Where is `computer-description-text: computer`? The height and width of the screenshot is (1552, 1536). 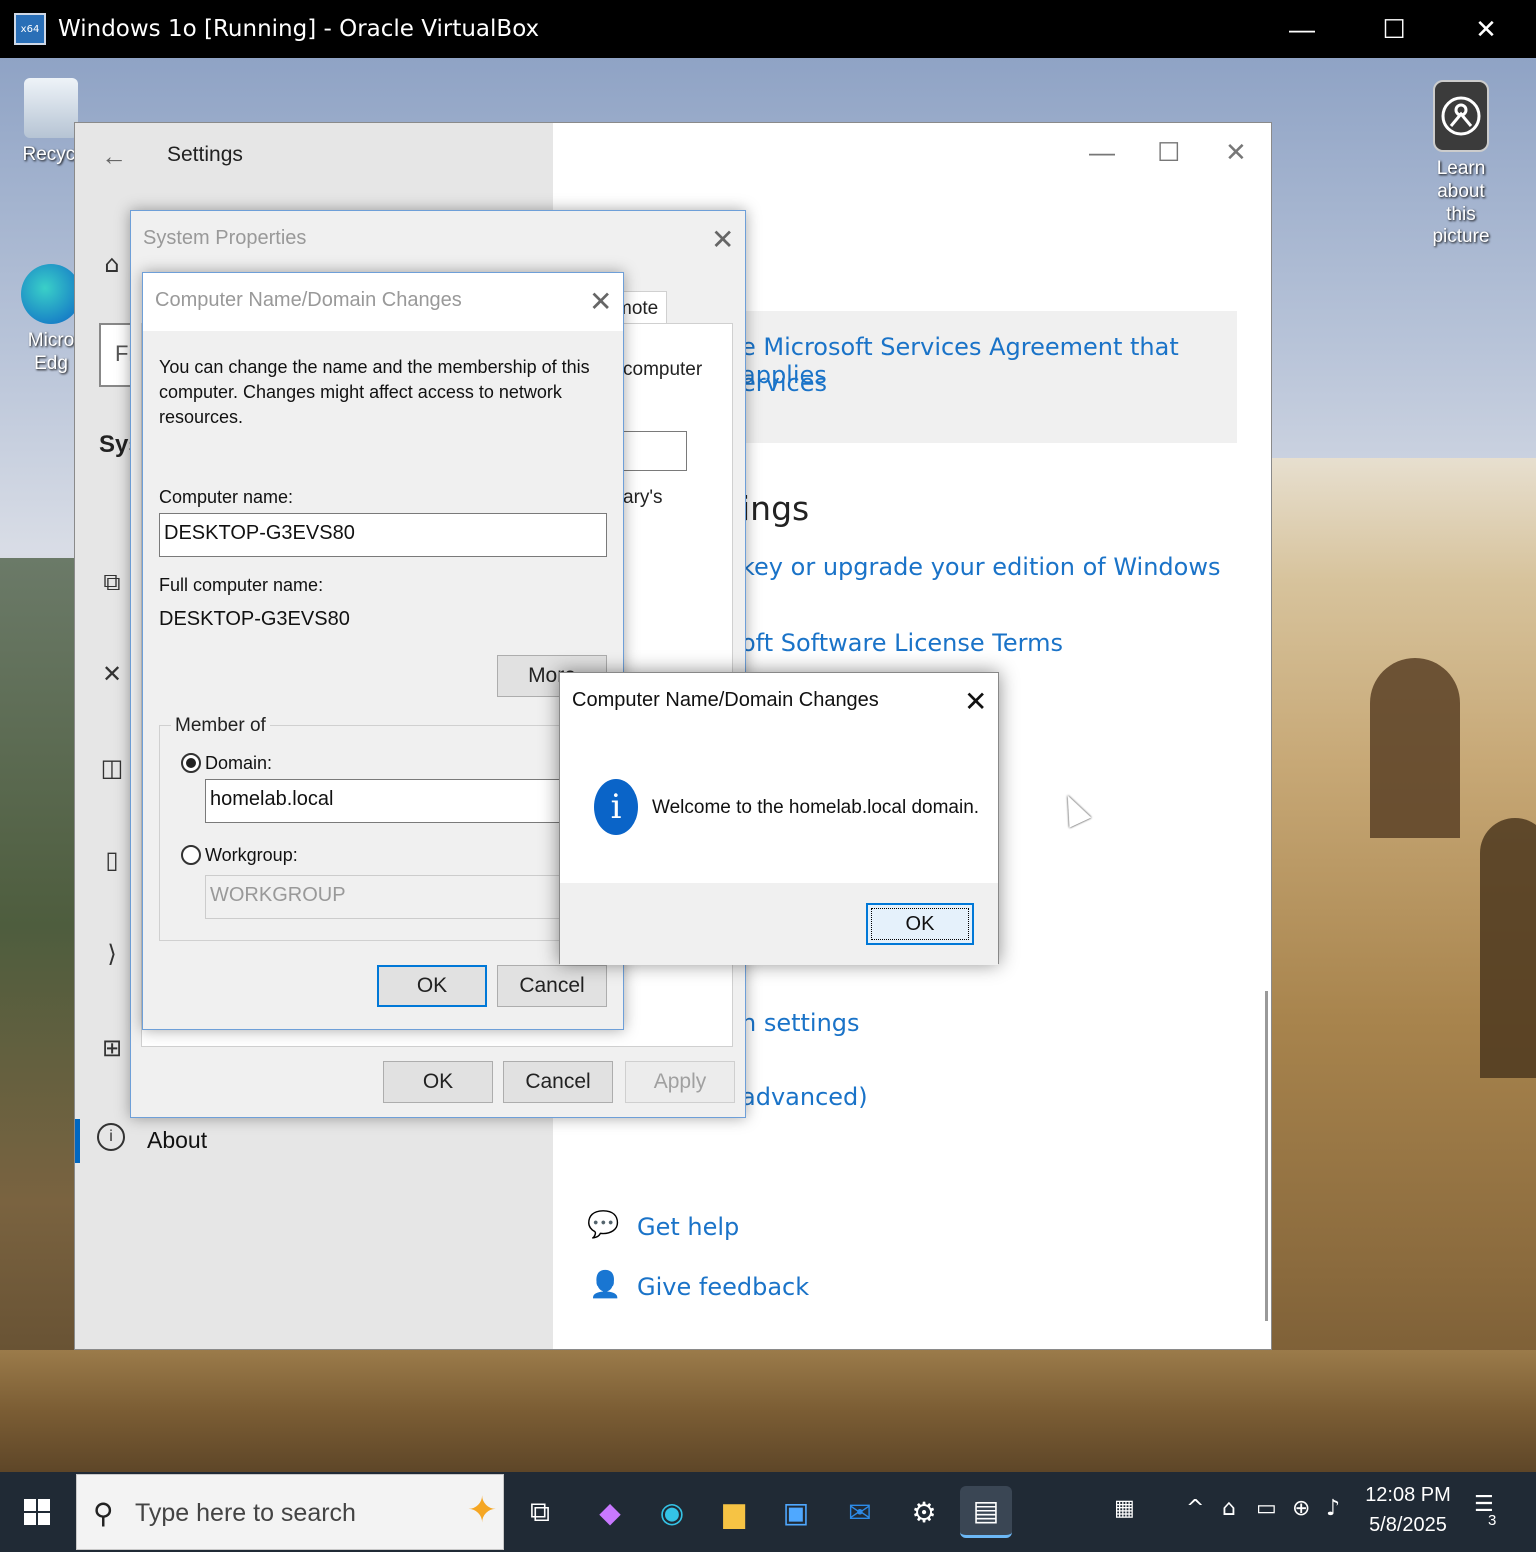
computer-description-text: computer is located at coordinates (663, 369).